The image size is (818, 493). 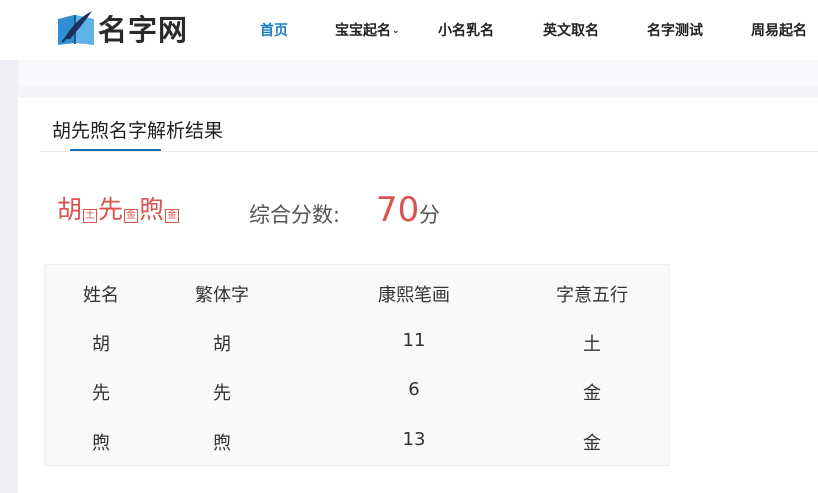 I want to click on table-cell: 11, so click(x=414, y=340).